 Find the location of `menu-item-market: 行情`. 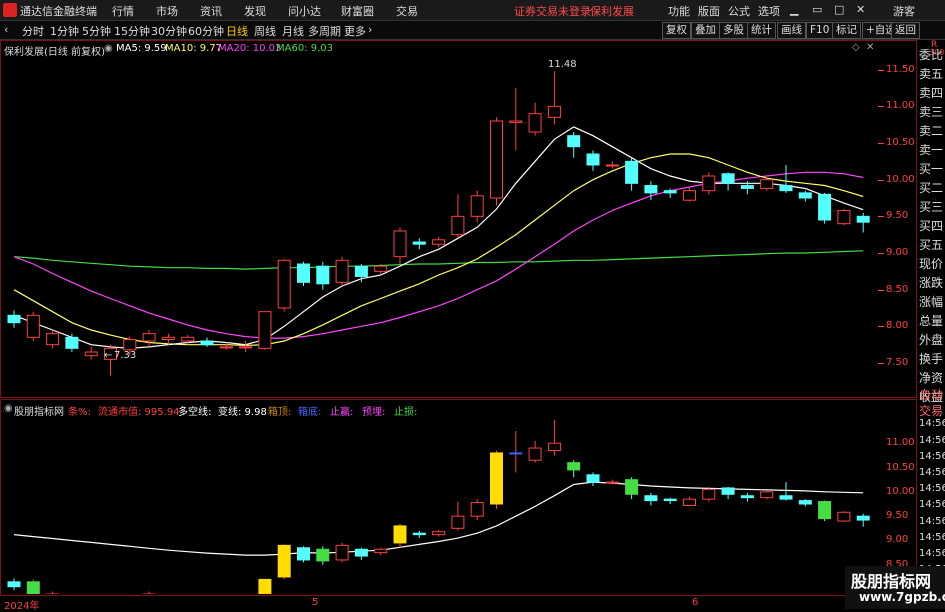

menu-item-market: 行情 is located at coordinates (123, 11).